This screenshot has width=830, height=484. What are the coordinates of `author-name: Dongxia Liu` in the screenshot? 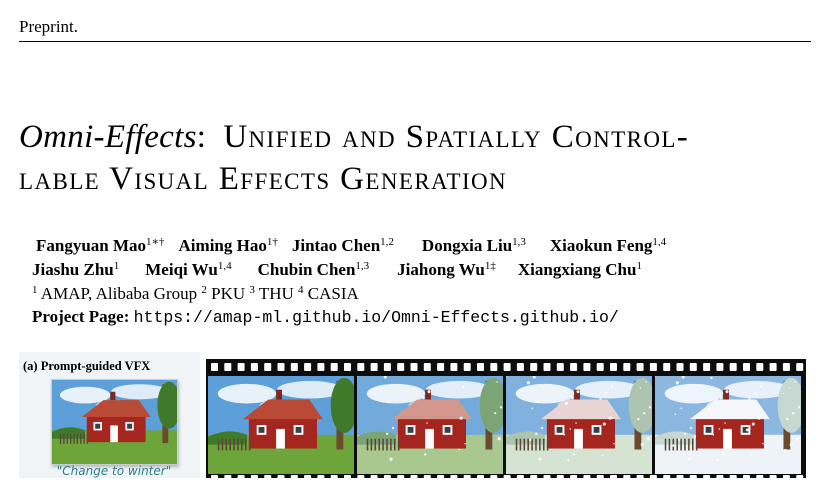 It's located at (467, 245).